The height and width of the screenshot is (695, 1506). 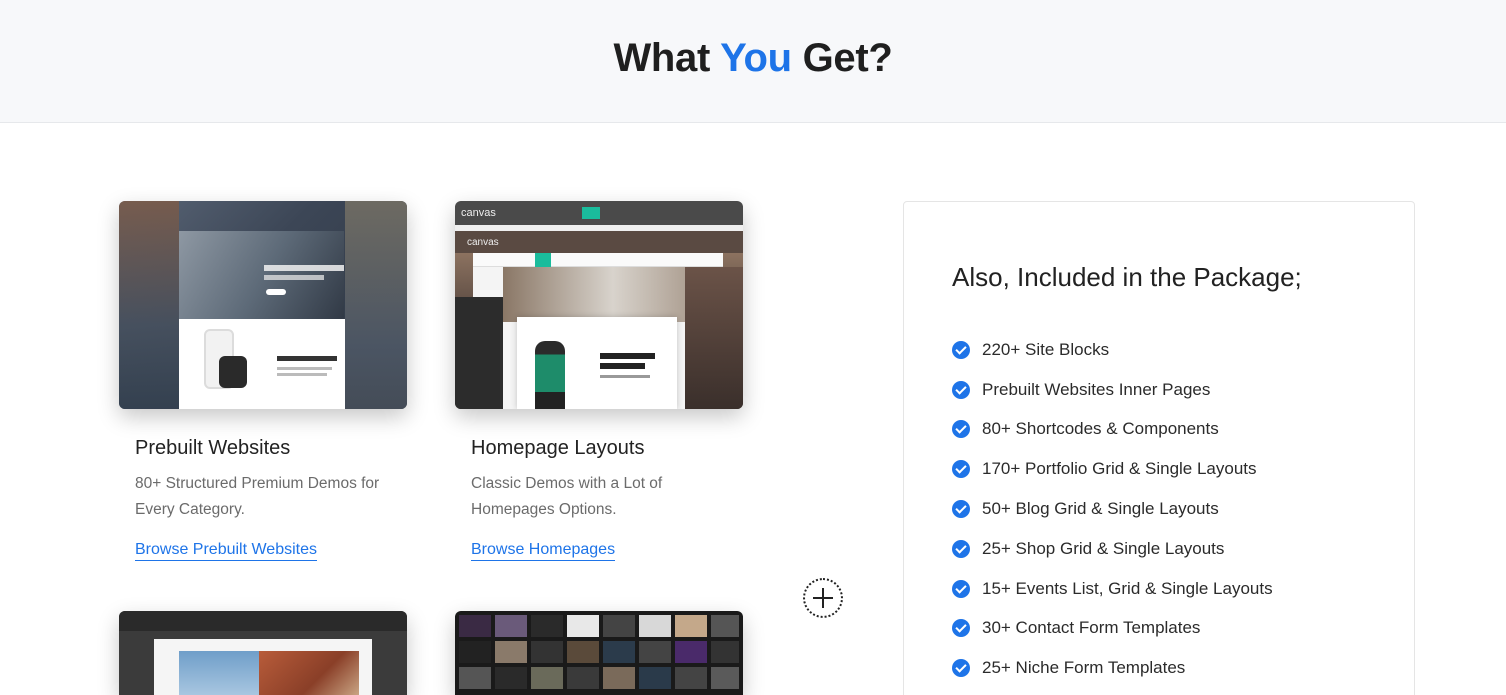 I want to click on package-item: 15+ Events List, Grid & Single Layouts, so click(x=1112, y=589).